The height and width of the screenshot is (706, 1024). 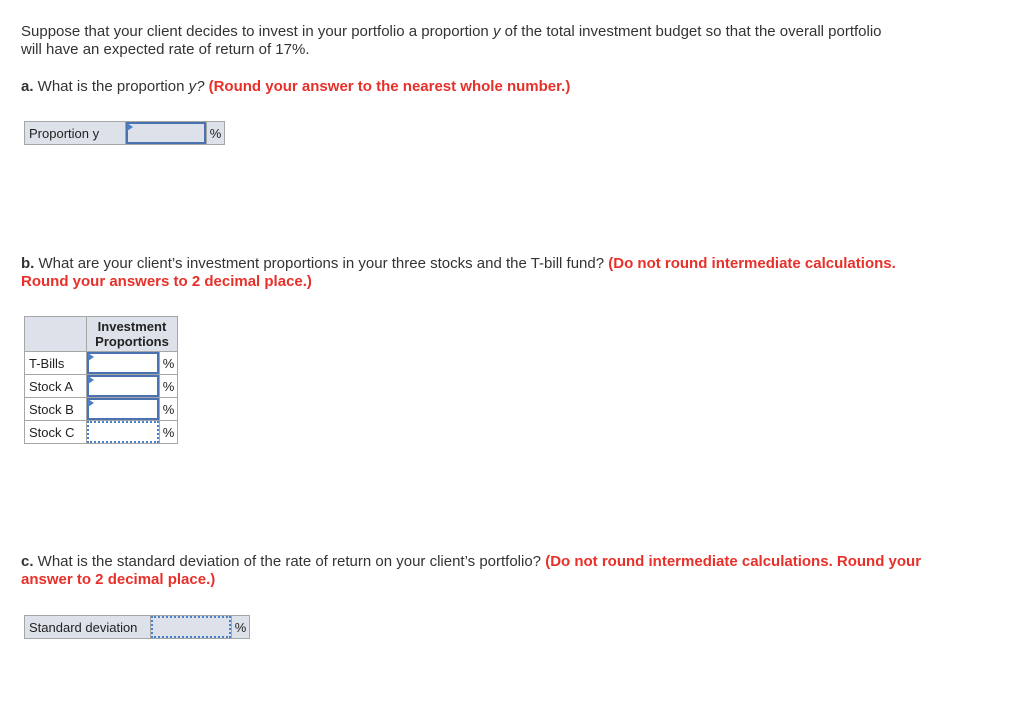 What do you see at coordinates (55, 363) in the screenshot?
I see `row-label-t-bills: T-Bills` at bounding box center [55, 363].